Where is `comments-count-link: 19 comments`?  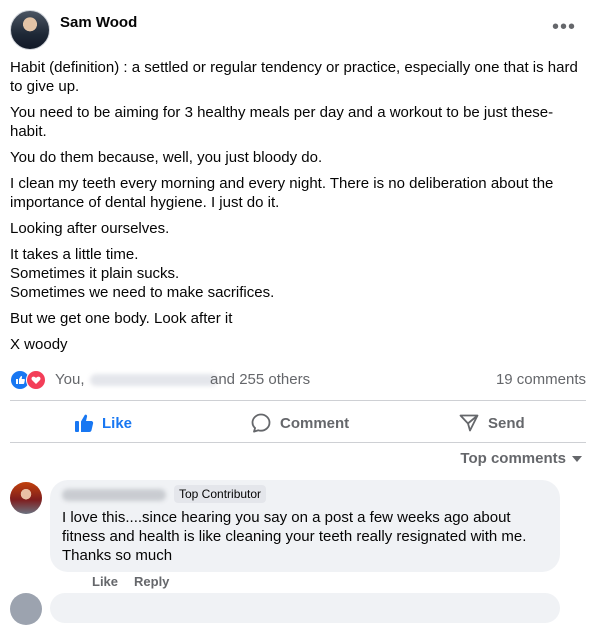
comments-count-link: 19 comments is located at coordinates (541, 379).